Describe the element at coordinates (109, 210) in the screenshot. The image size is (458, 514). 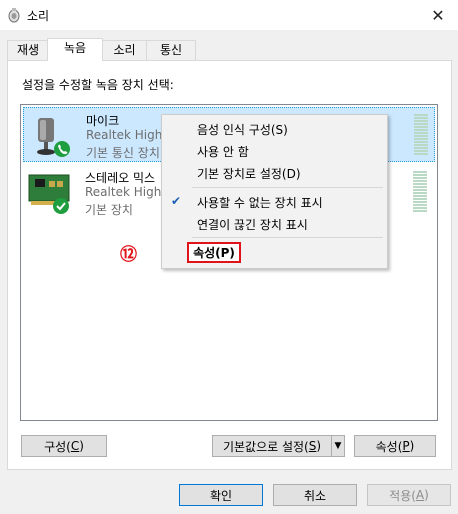
I see `device-status: 기본 장치` at that location.